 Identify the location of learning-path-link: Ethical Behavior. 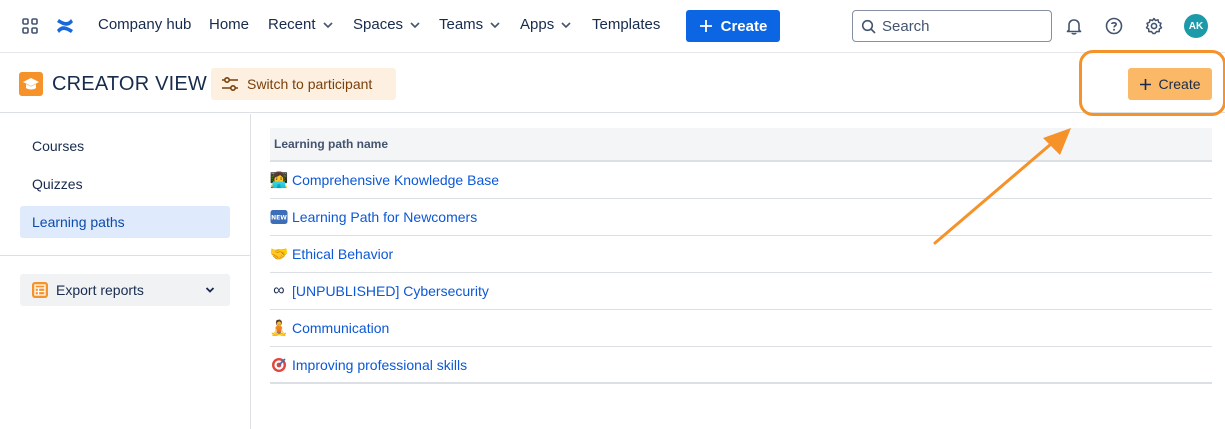
(342, 254).